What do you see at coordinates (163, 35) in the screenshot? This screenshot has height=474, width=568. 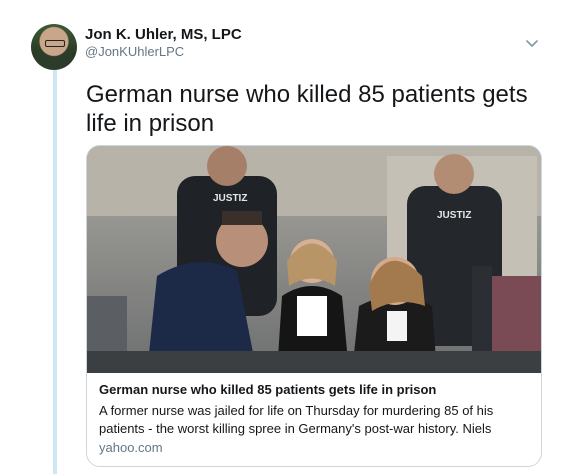 I see `author-name: Jon K. Uhler, MS, LPC` at bounding box center [163, 35].